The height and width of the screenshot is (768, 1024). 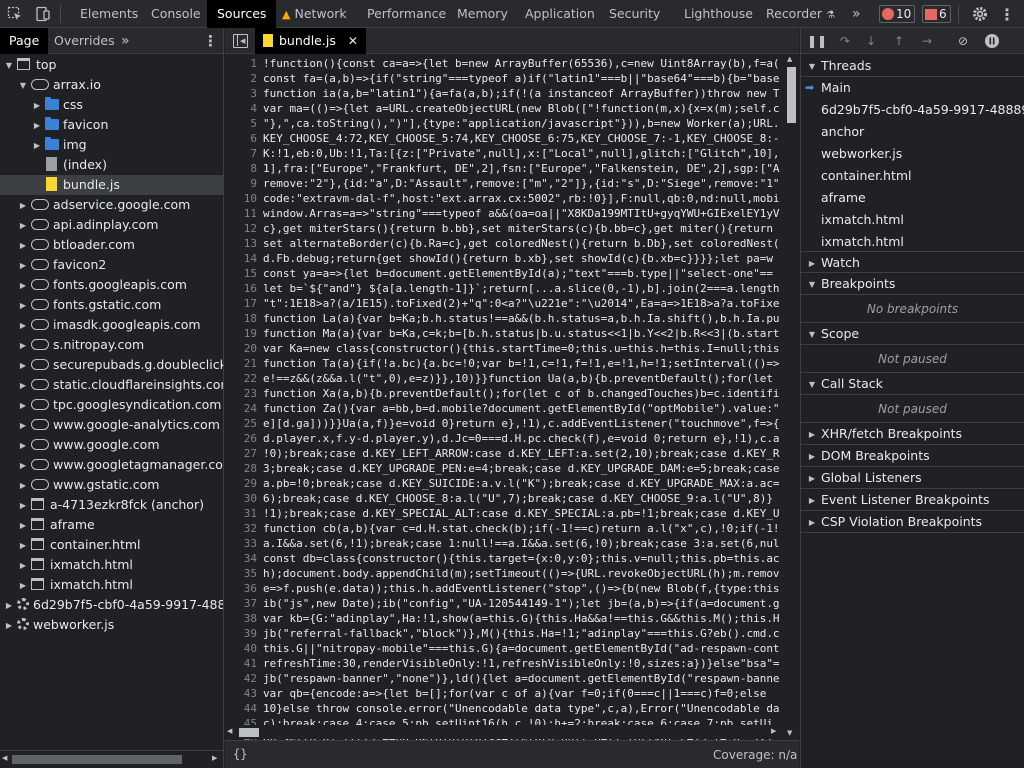 I want to click on tree-item: bundle.js, so click(x=111, y=185).